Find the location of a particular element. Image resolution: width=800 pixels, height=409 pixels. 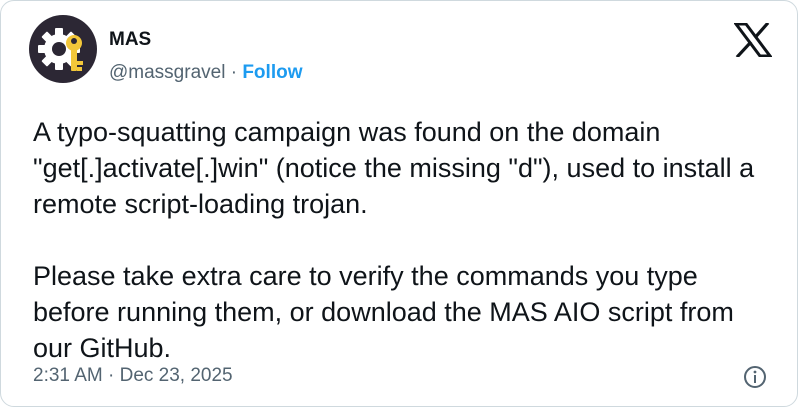

author-handle-row: @massgravel · Follow is located at coordinates (205, 73).